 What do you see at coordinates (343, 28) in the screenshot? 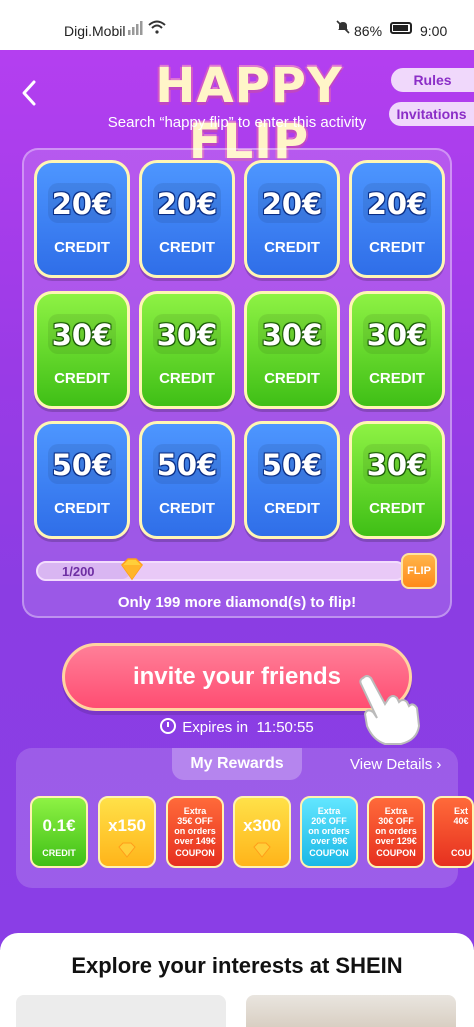
I see `mute-icon` at bounding box center [343, 28].